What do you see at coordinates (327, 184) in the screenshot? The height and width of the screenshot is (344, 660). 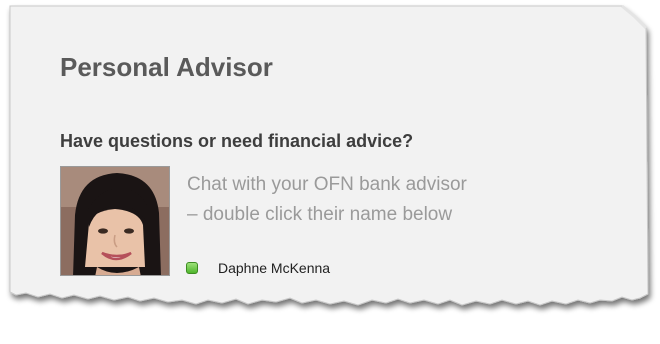 I see `chat-instructions-line-1: Chat with your OFN bank advisor` at bounding box center [327, 184].